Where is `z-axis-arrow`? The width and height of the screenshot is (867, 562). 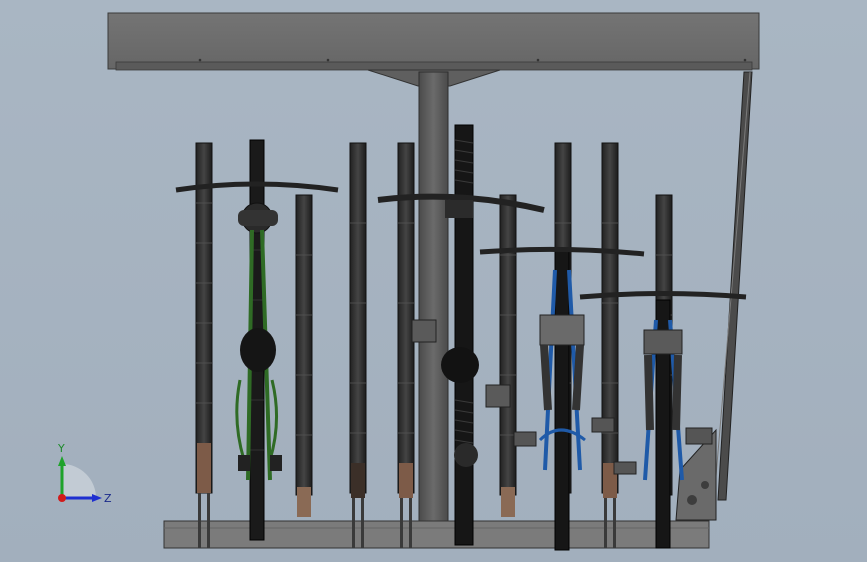 z-axis-arrow is located at coordinates (97, 498).